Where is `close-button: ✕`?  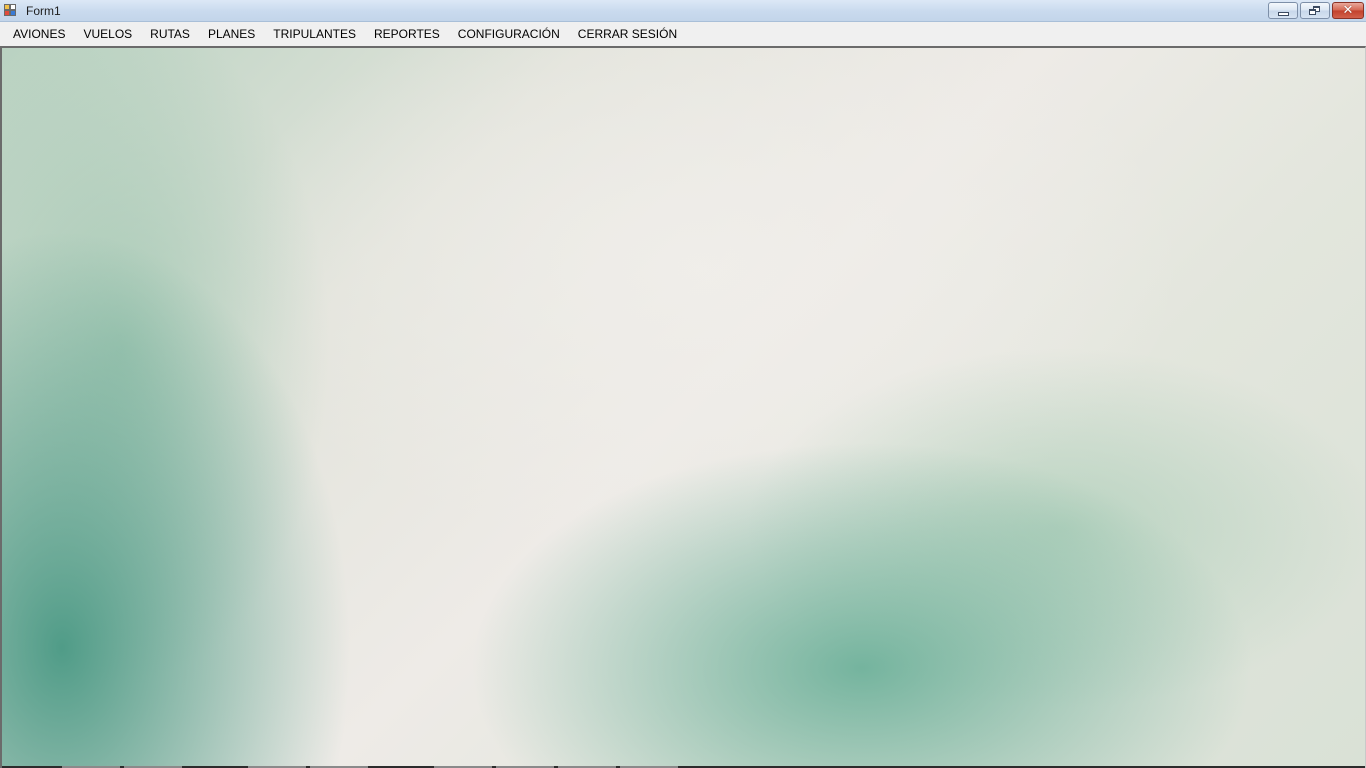 close-button: ✕ is located at coordinates (1348, 10).